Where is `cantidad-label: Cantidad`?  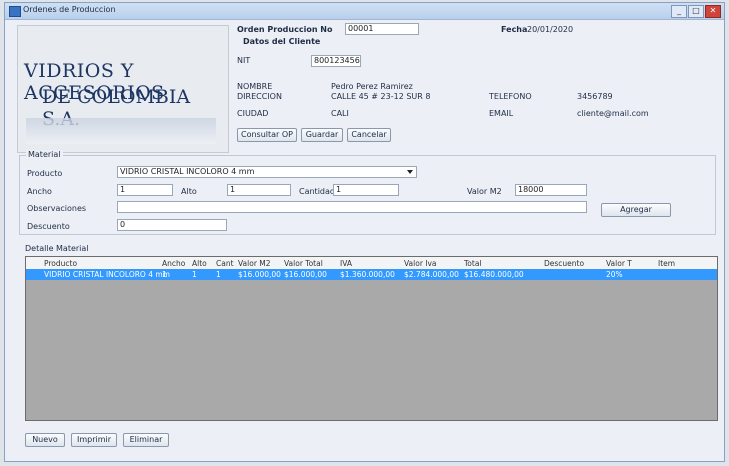 cantidad-label: Cantidad is located at coordinates (317, 191).